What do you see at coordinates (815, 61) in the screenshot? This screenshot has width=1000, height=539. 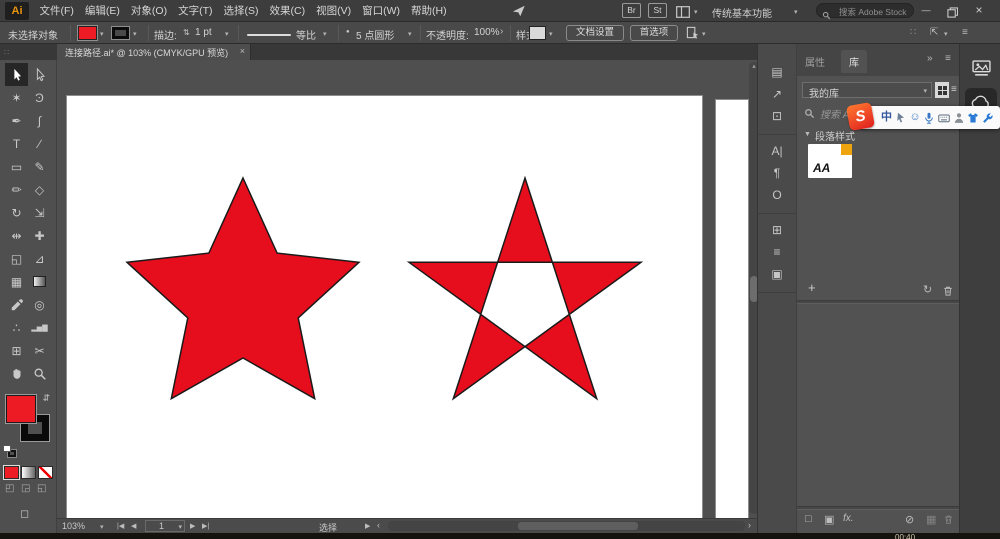 I see `tab-properties: 属性` at bounding box center [815, 61].